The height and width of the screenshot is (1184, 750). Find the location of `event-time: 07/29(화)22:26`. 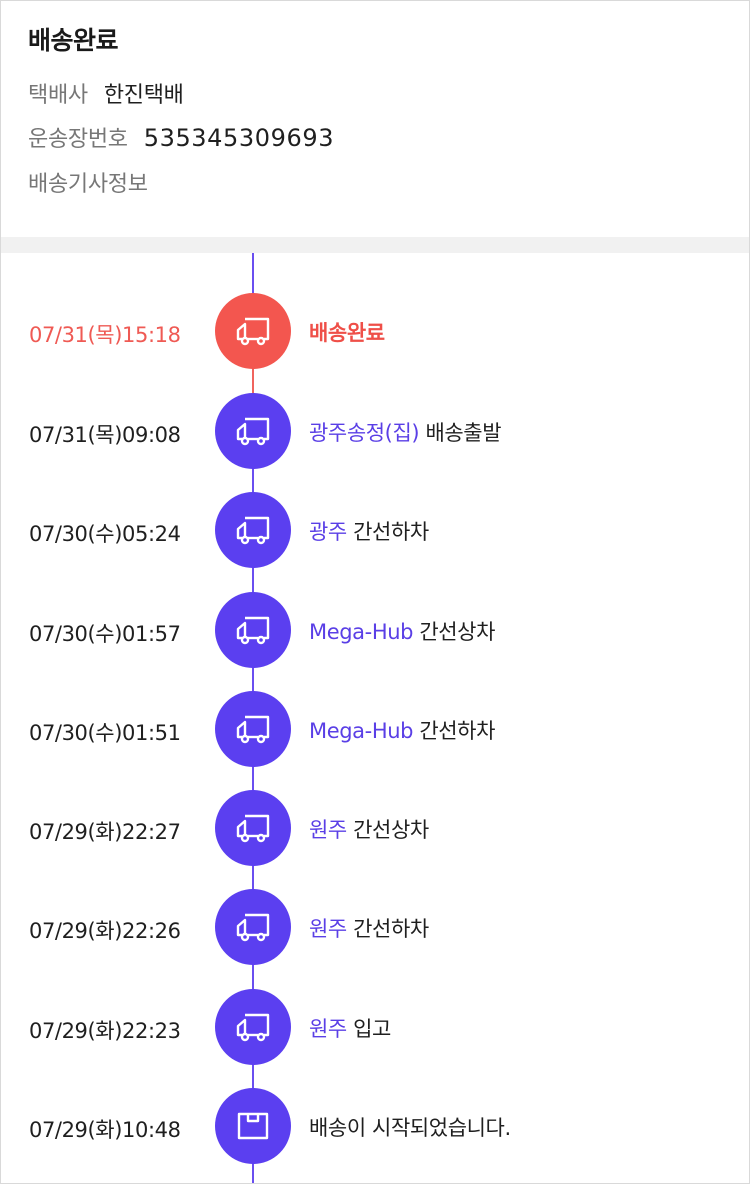

event-time: 07/29(화)22:26 is located at coordinates (105, 931).